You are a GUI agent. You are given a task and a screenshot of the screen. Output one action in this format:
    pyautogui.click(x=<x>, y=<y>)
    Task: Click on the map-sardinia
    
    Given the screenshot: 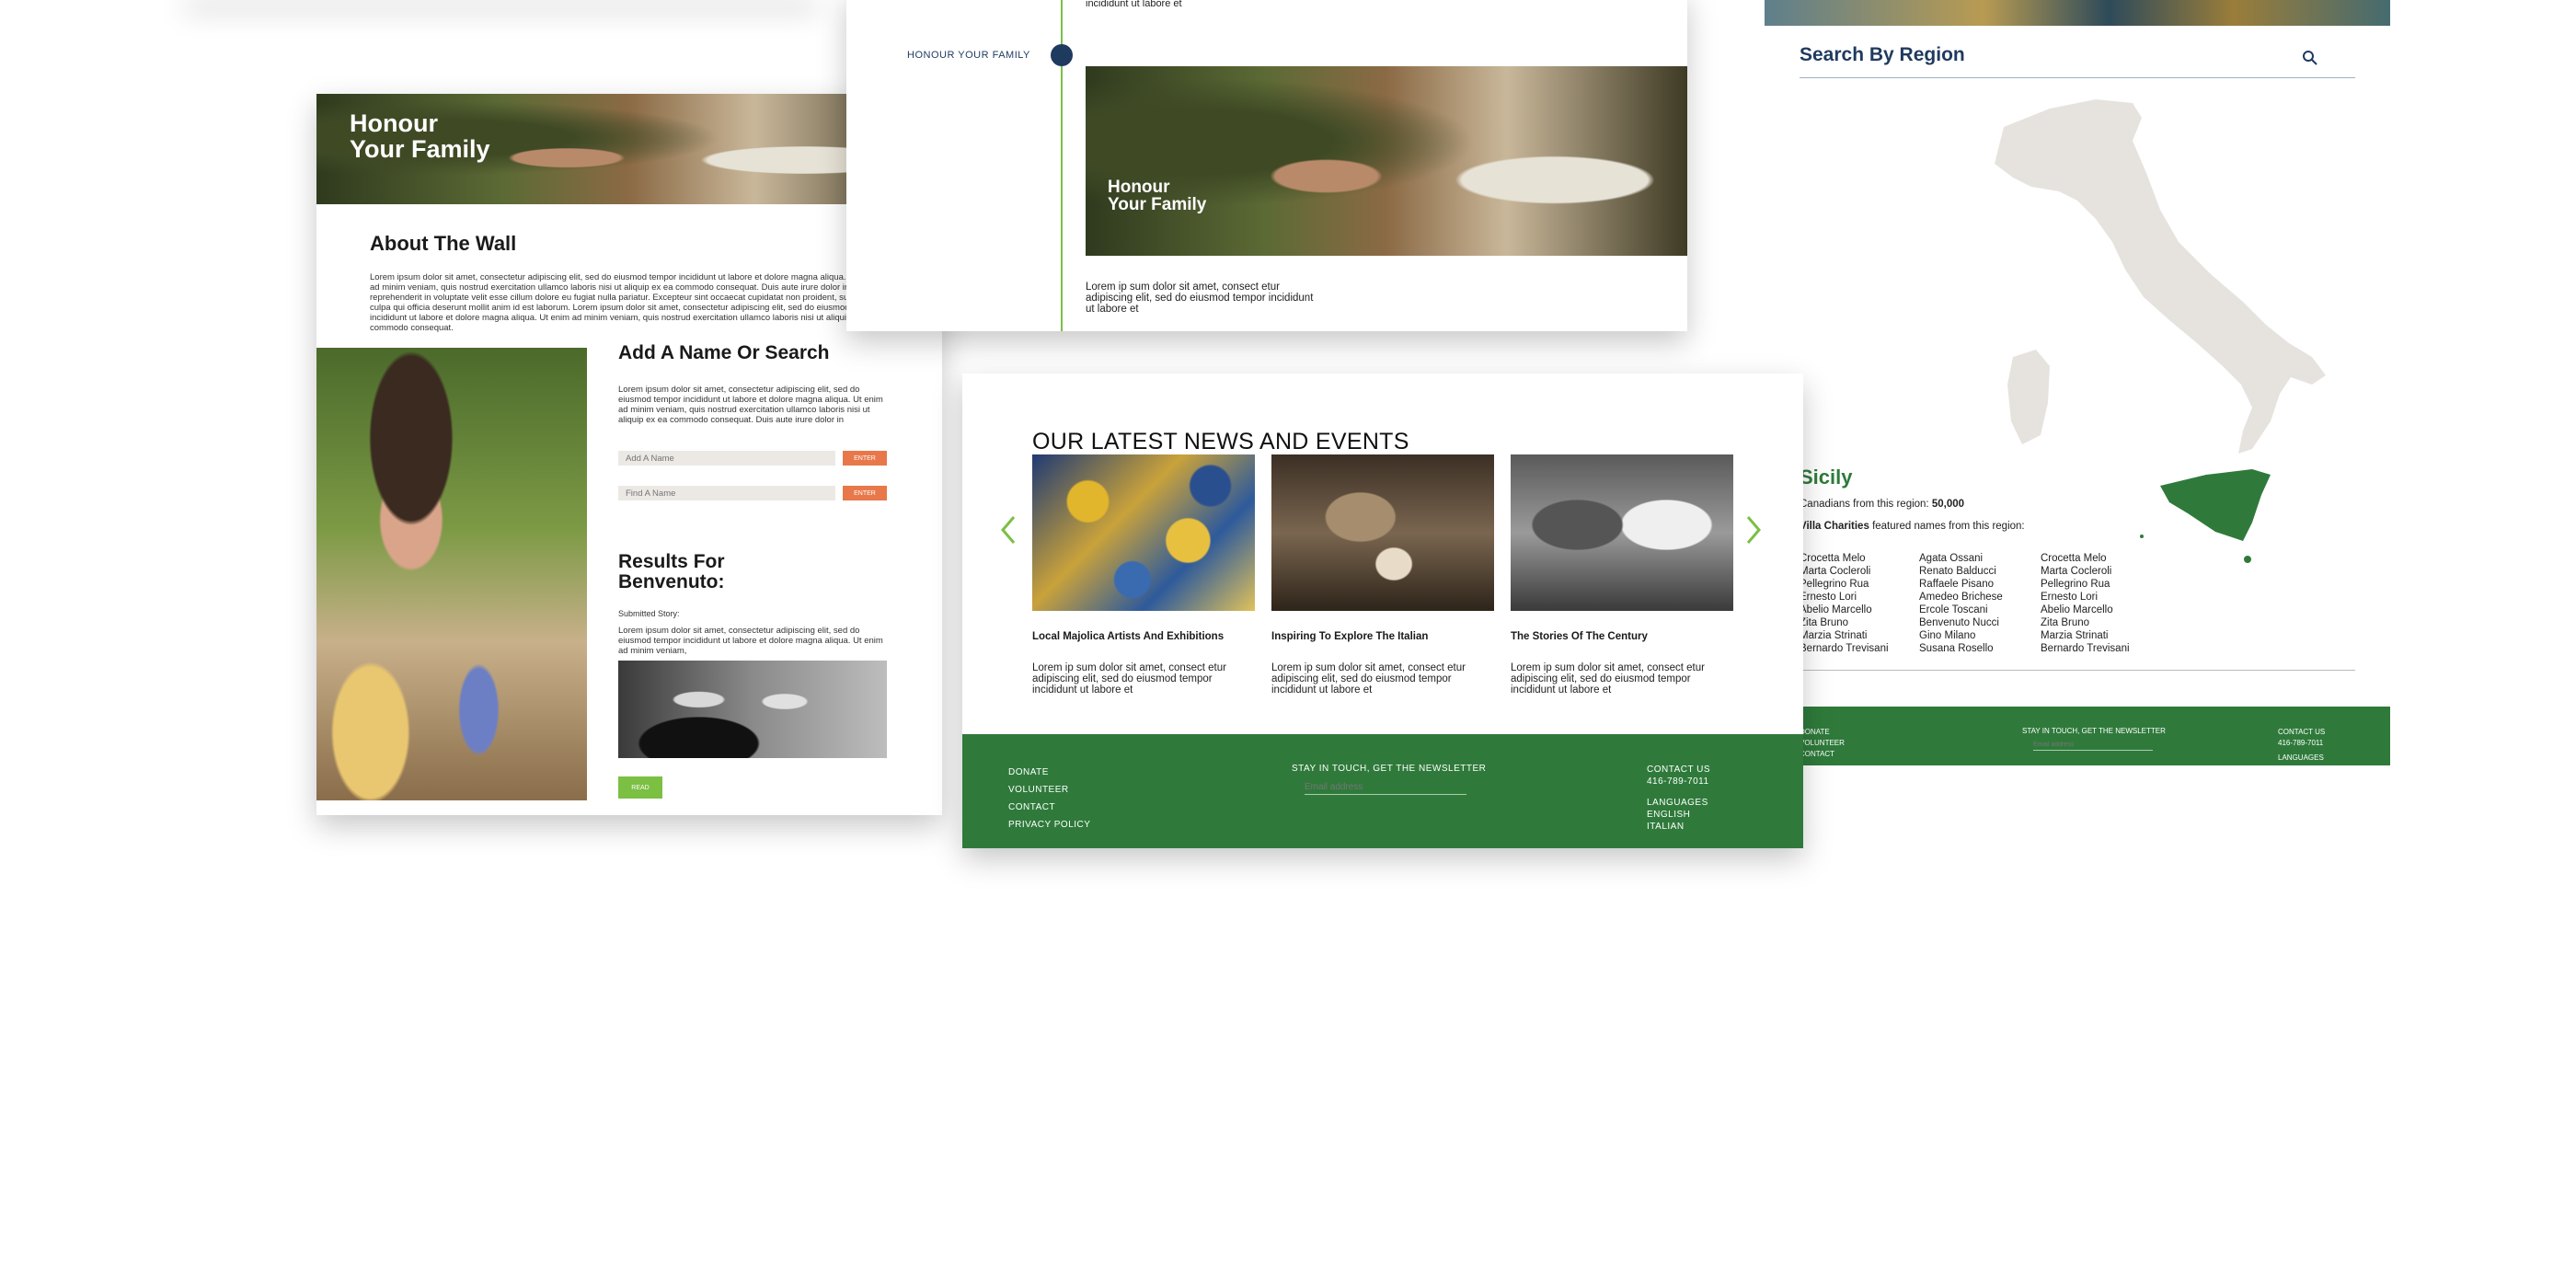 What is the action you would take?
    pyautogui.click(x=2028, y=397)
    